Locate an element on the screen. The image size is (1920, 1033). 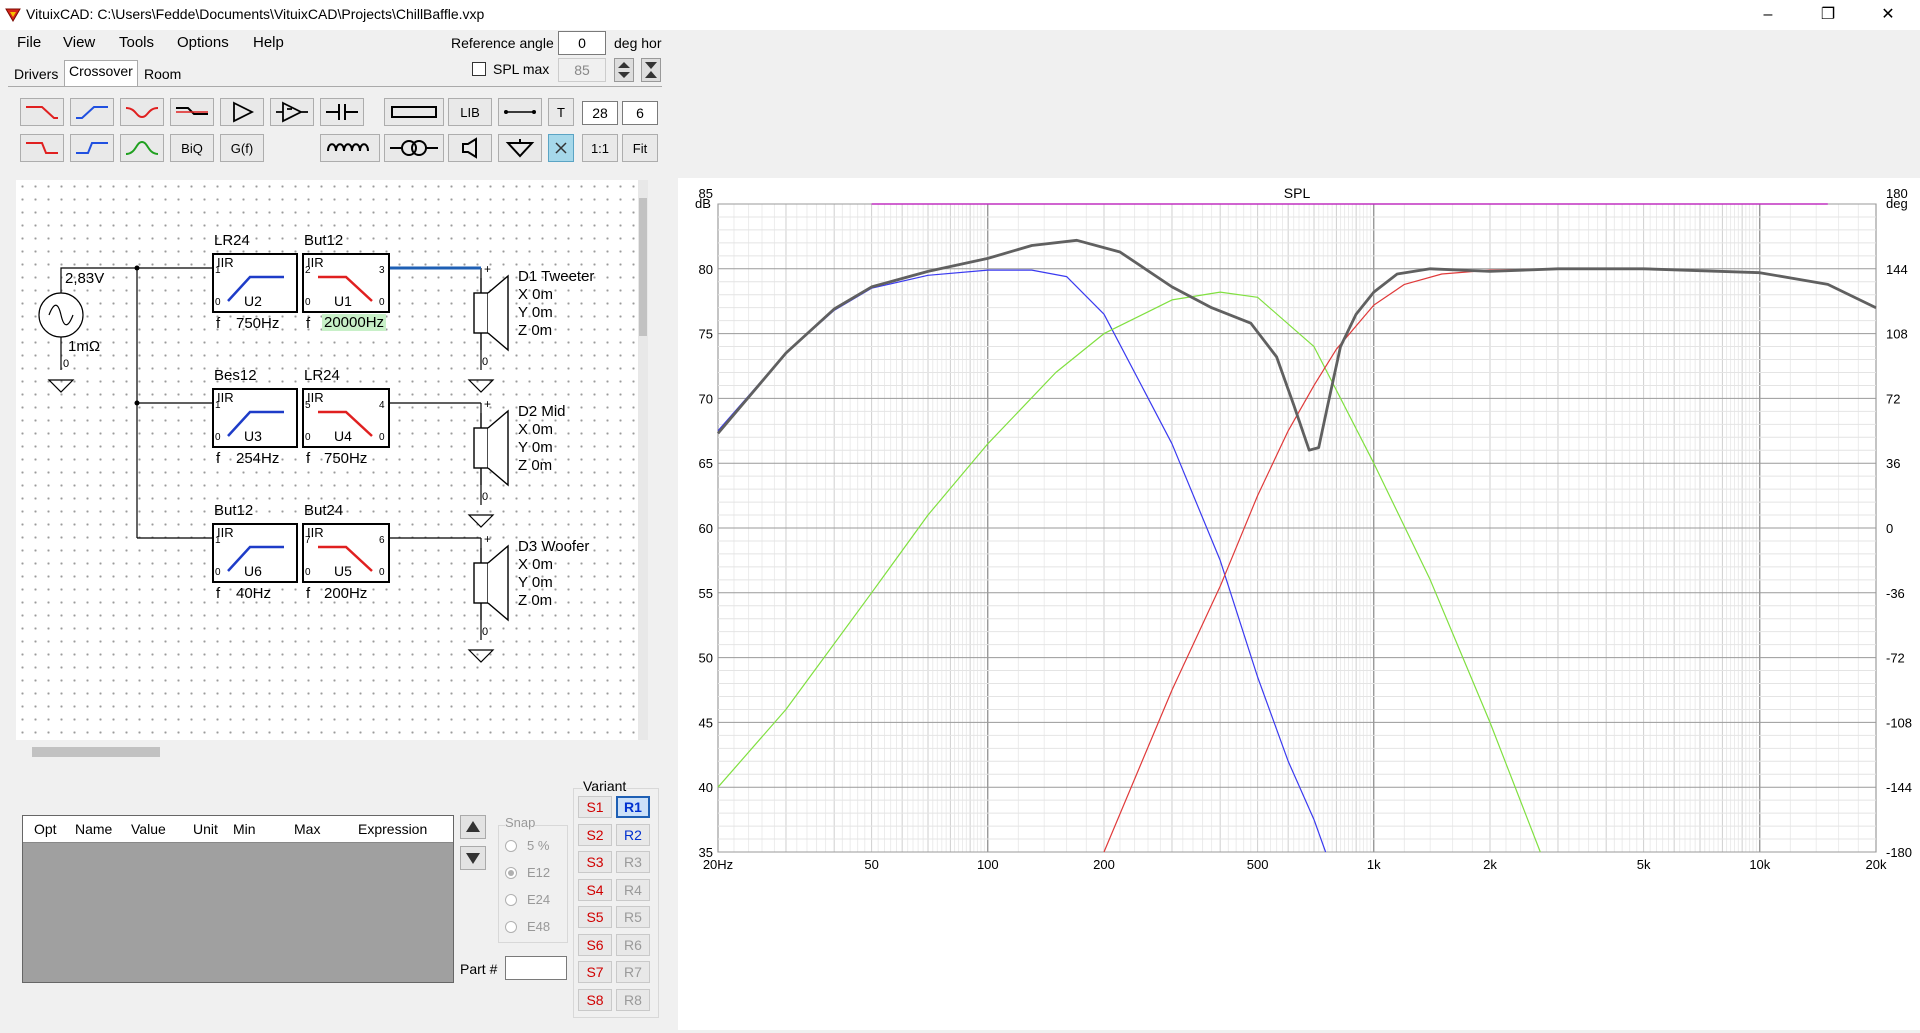
lowpass-button is located at coordinates (42, 112).